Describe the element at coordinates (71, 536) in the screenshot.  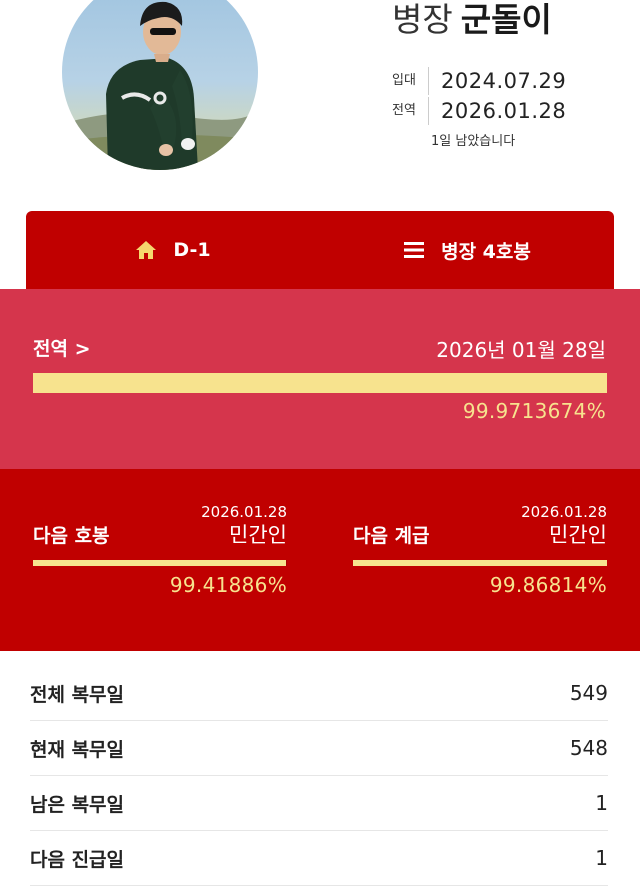
I see `next-pay-step-title: 다음 호봉` at that location.